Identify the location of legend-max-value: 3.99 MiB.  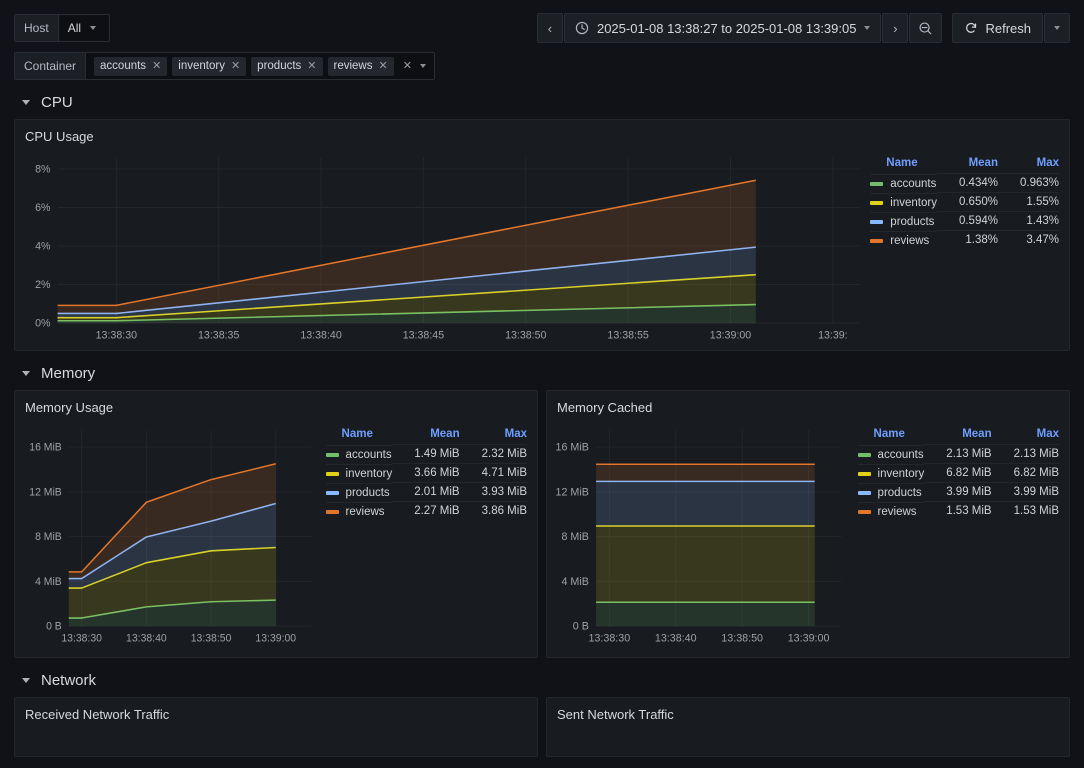
(1025, 492).